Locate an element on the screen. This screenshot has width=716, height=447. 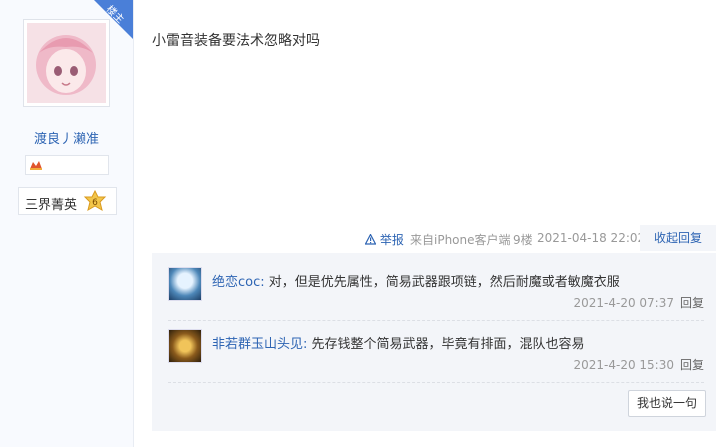
post-floor: 9楼 is located at coordinates (523, 240).